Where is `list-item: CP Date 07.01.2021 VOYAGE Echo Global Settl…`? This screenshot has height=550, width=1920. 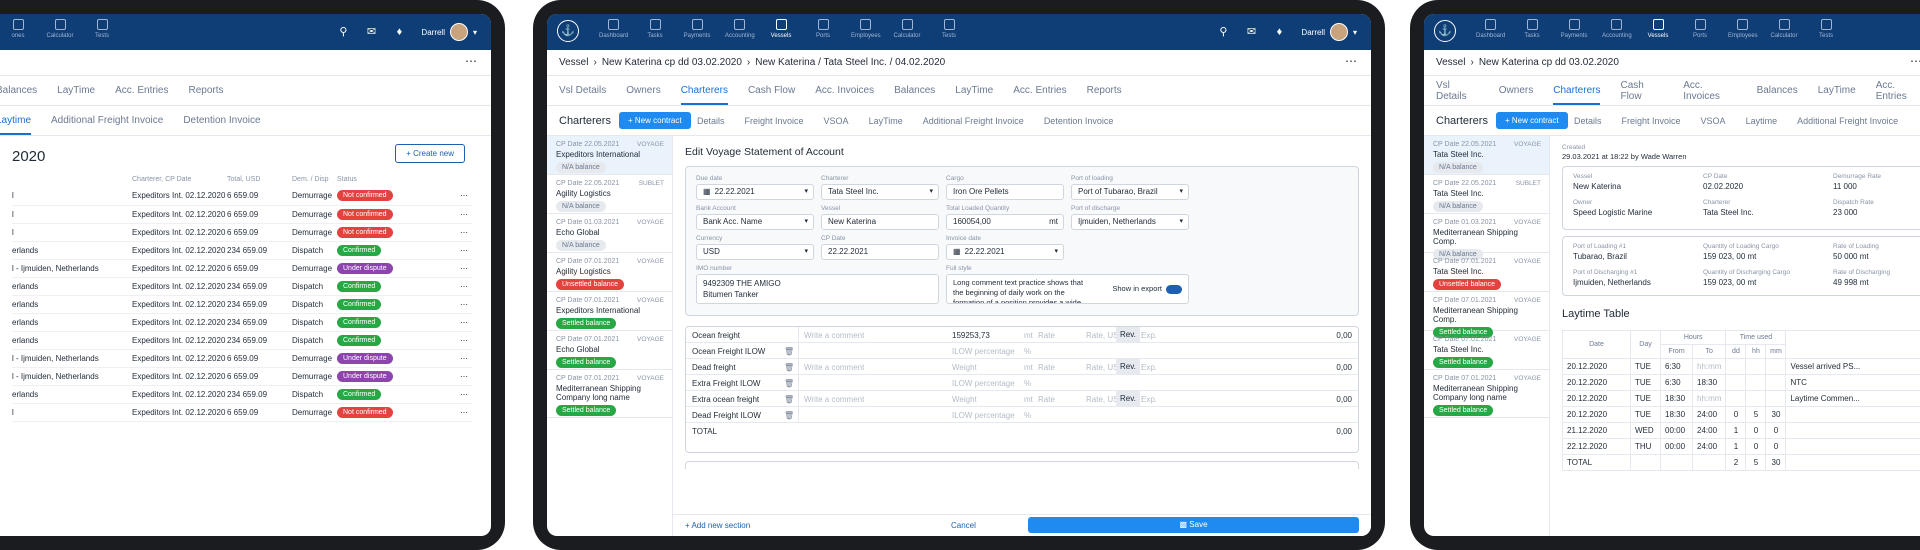 list-item: CP Date 07.01.2021 VOYAGE Echo Global Settl… is located at coordinates (609, 350).